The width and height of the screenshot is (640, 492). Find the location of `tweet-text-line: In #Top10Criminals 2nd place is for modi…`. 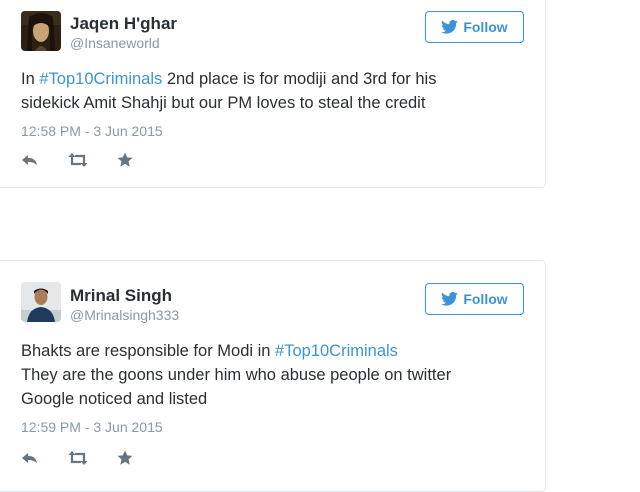

tweet-text-line: In #Top10Criminals 2nd place is for modi… is located at coordinates (229, 79).